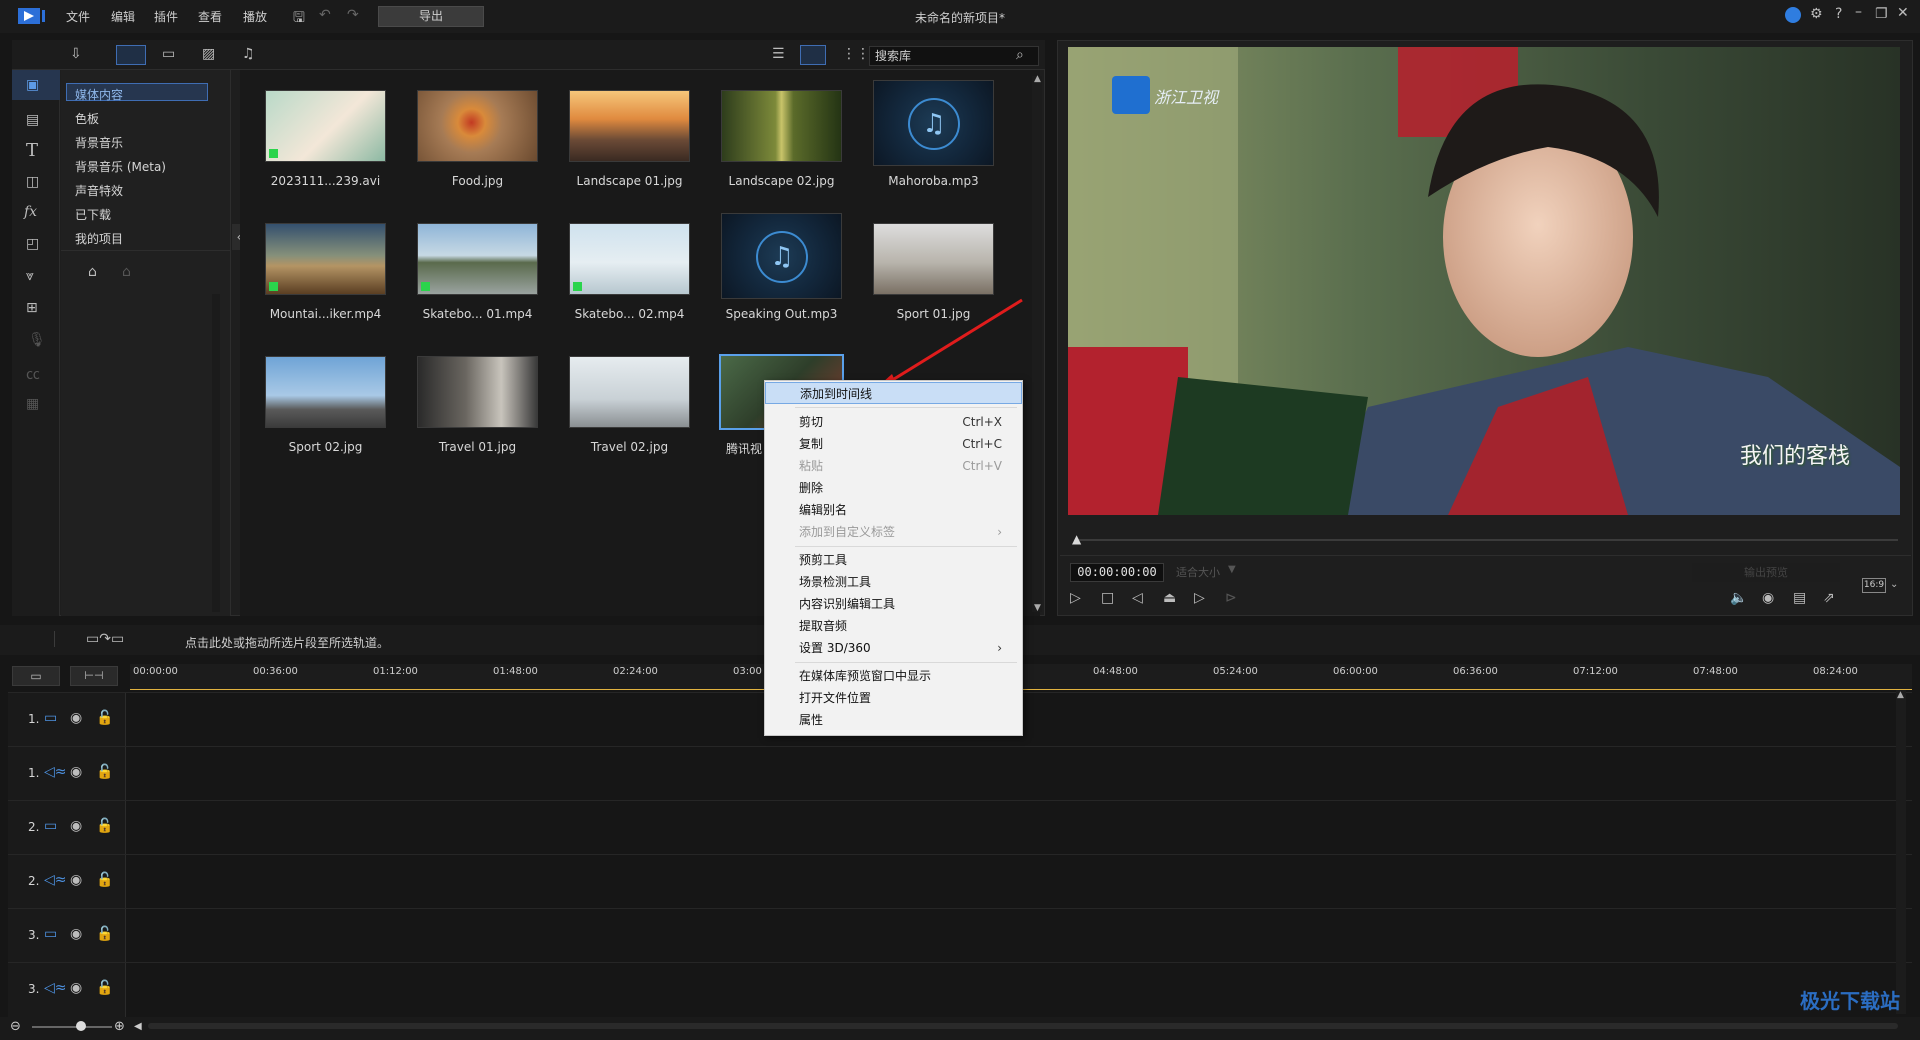 This screenshot has height=1040, width=1920. What do you see at coordinates (1107, 598) in the screenshot?
I see `stop-icon: □` at bounding box center [1107, 598].